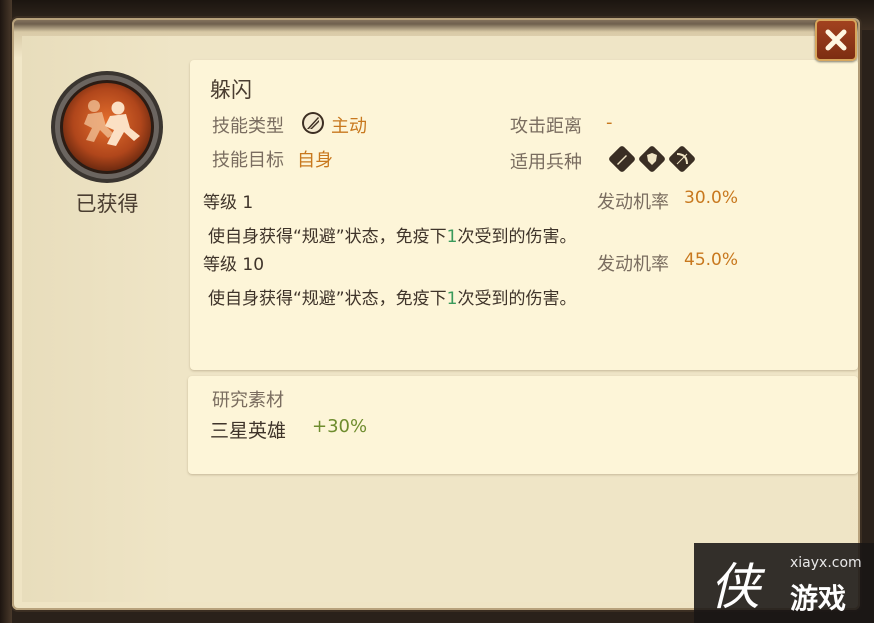  Describe the element at coordinates (315, 160) in the screenshot. I see `skill-target-value: 自身` at that location.